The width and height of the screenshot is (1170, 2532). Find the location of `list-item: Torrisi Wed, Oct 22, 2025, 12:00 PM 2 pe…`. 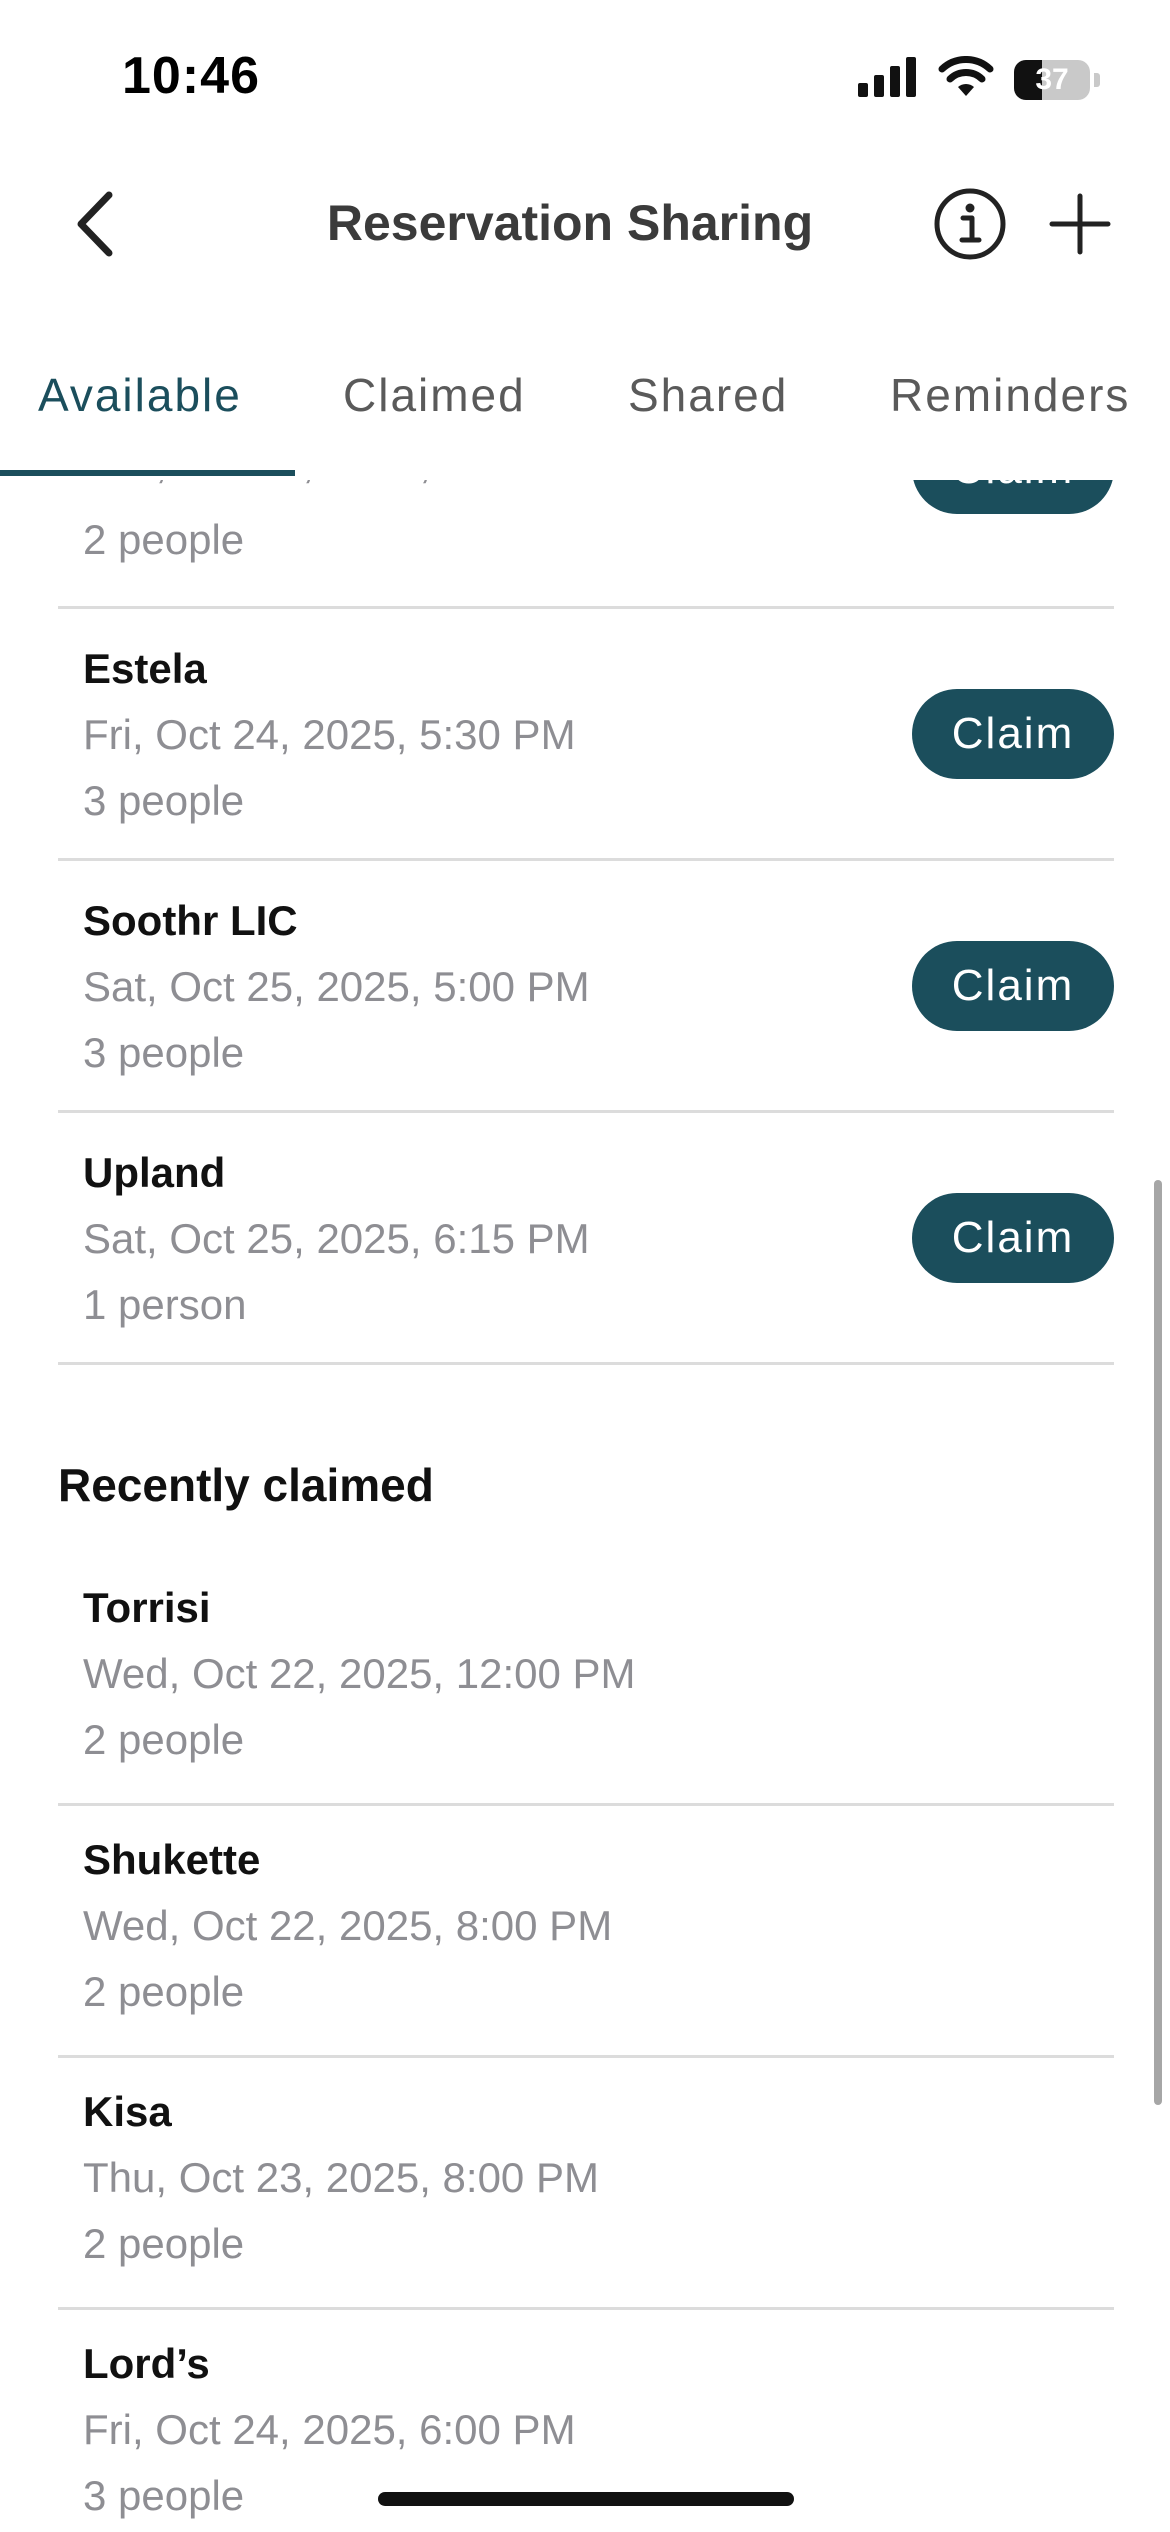

list-item: Torrisi Wed, Oct 22, 2025, 12:00 PM 2 pe… is located at coordinates (586, 1680).